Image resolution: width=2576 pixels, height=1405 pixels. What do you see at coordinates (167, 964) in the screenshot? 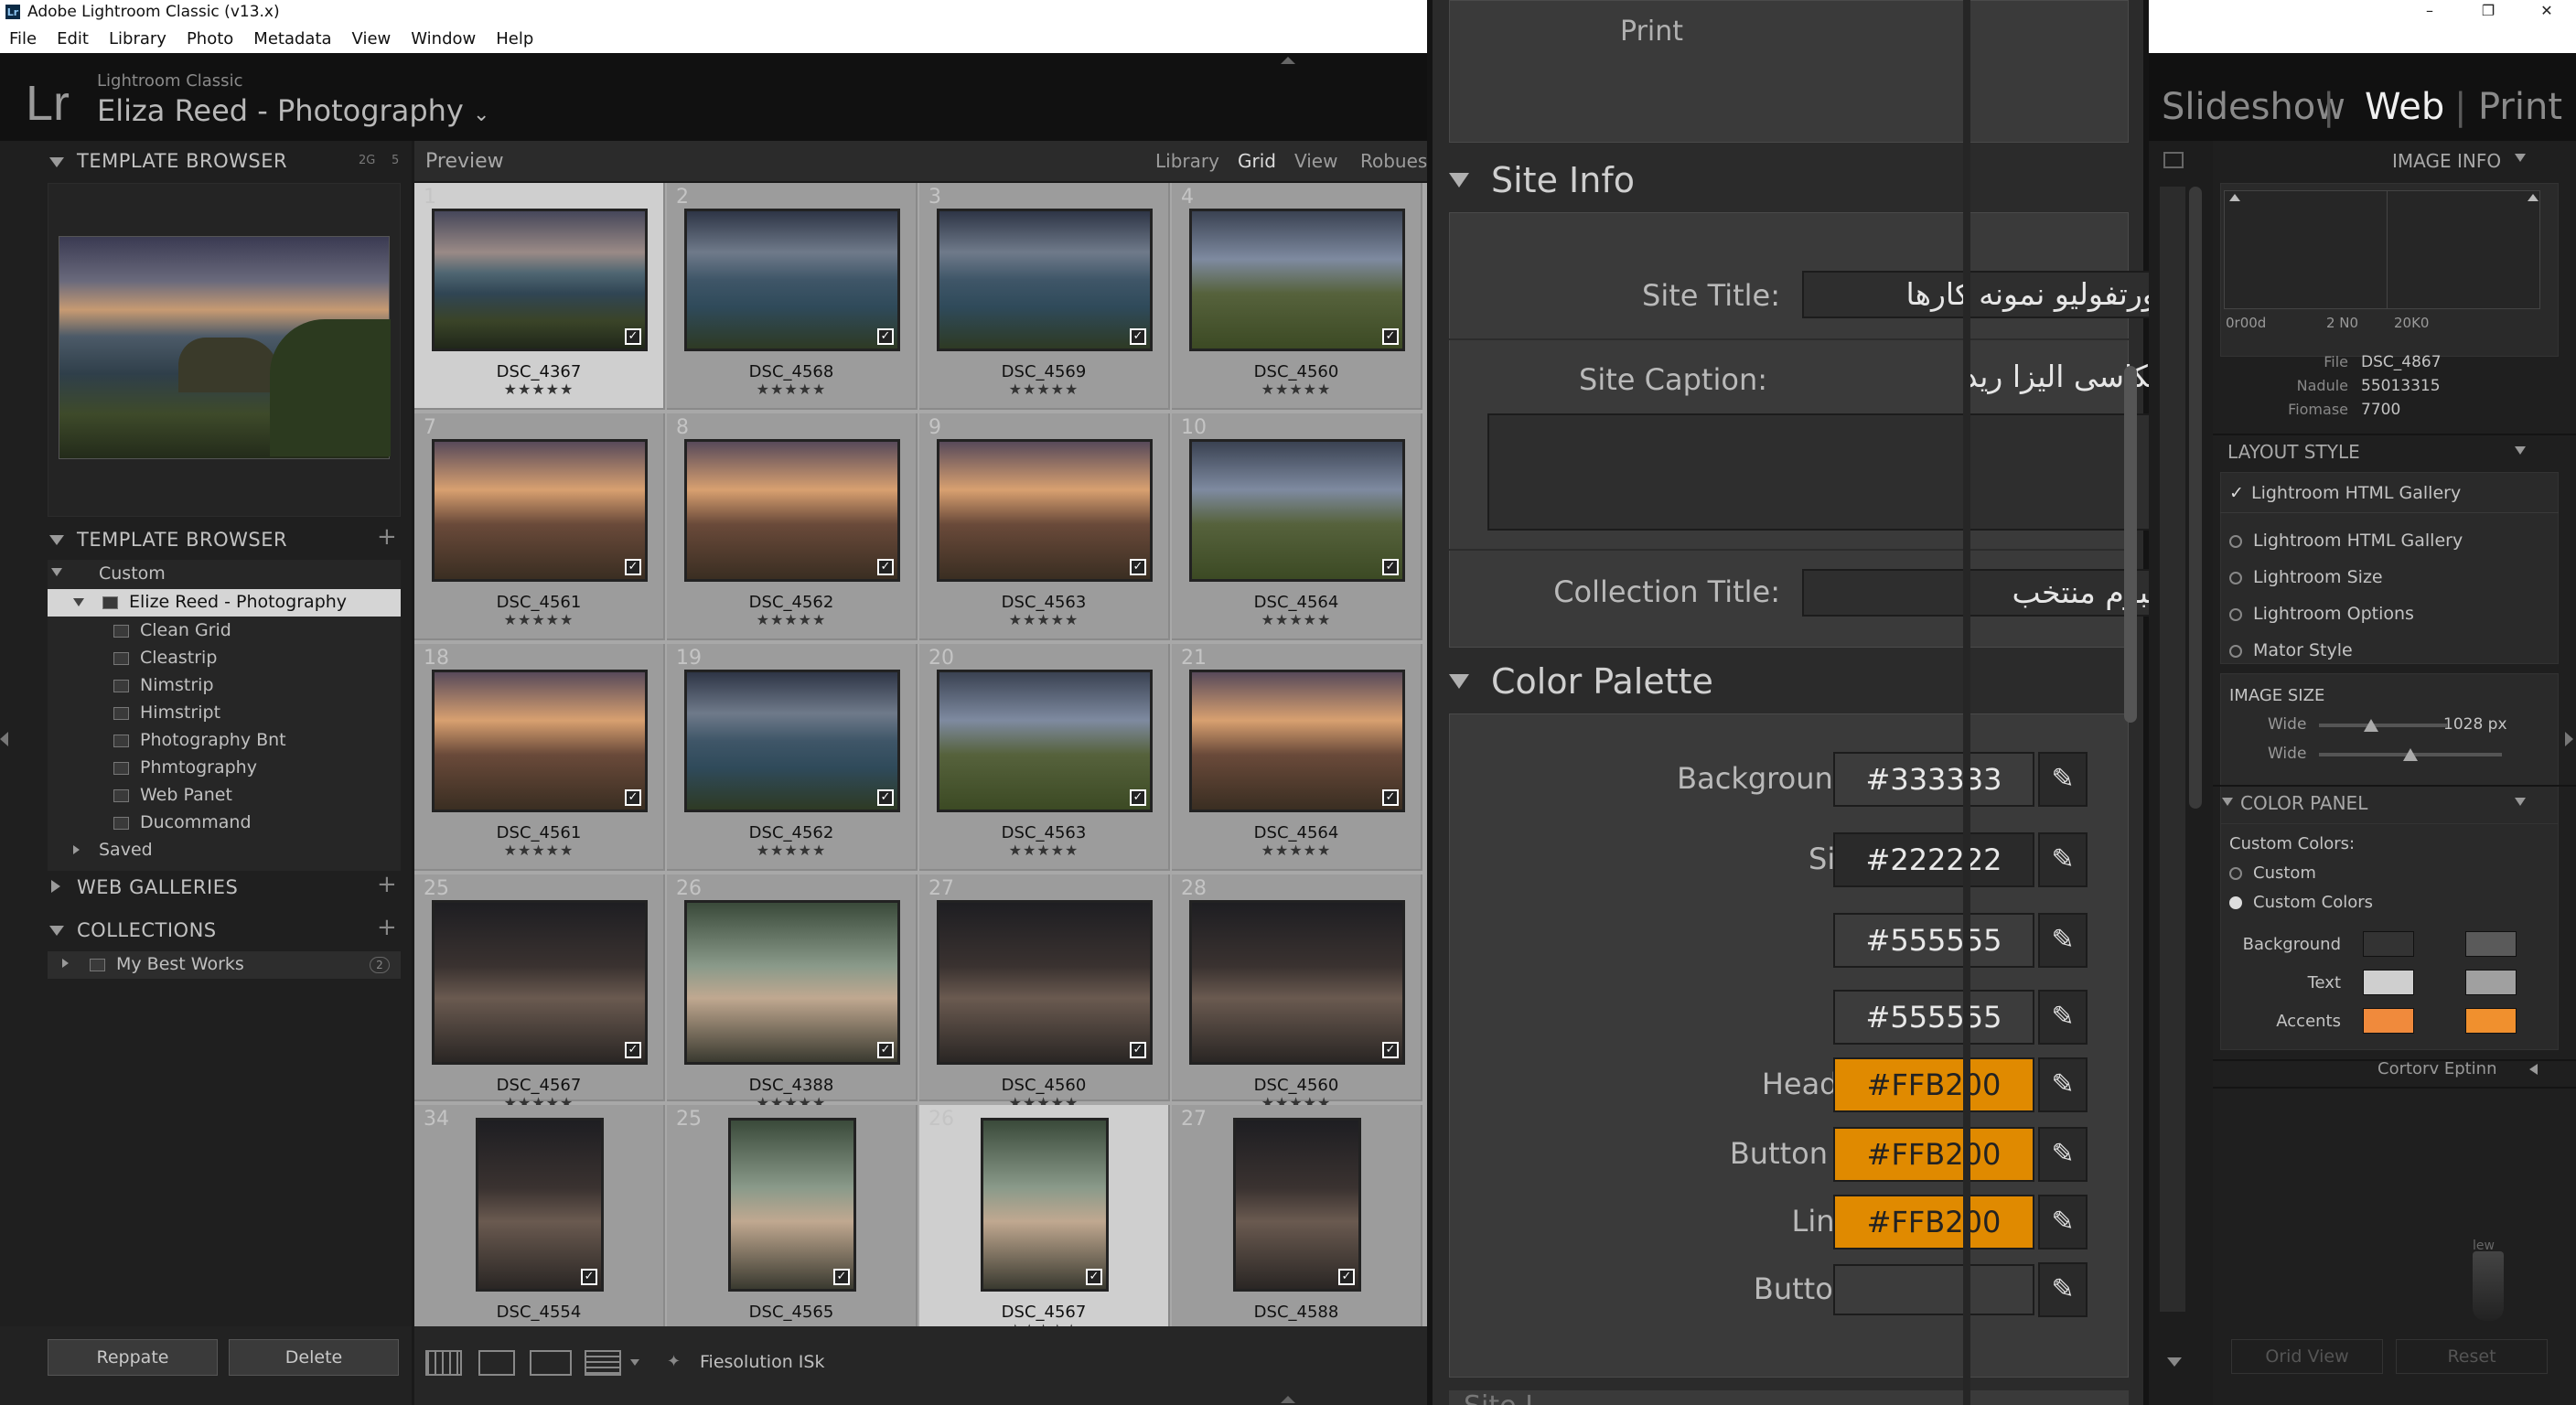
I see `collection-item: My Best Works` at bounding box center [167, 964].